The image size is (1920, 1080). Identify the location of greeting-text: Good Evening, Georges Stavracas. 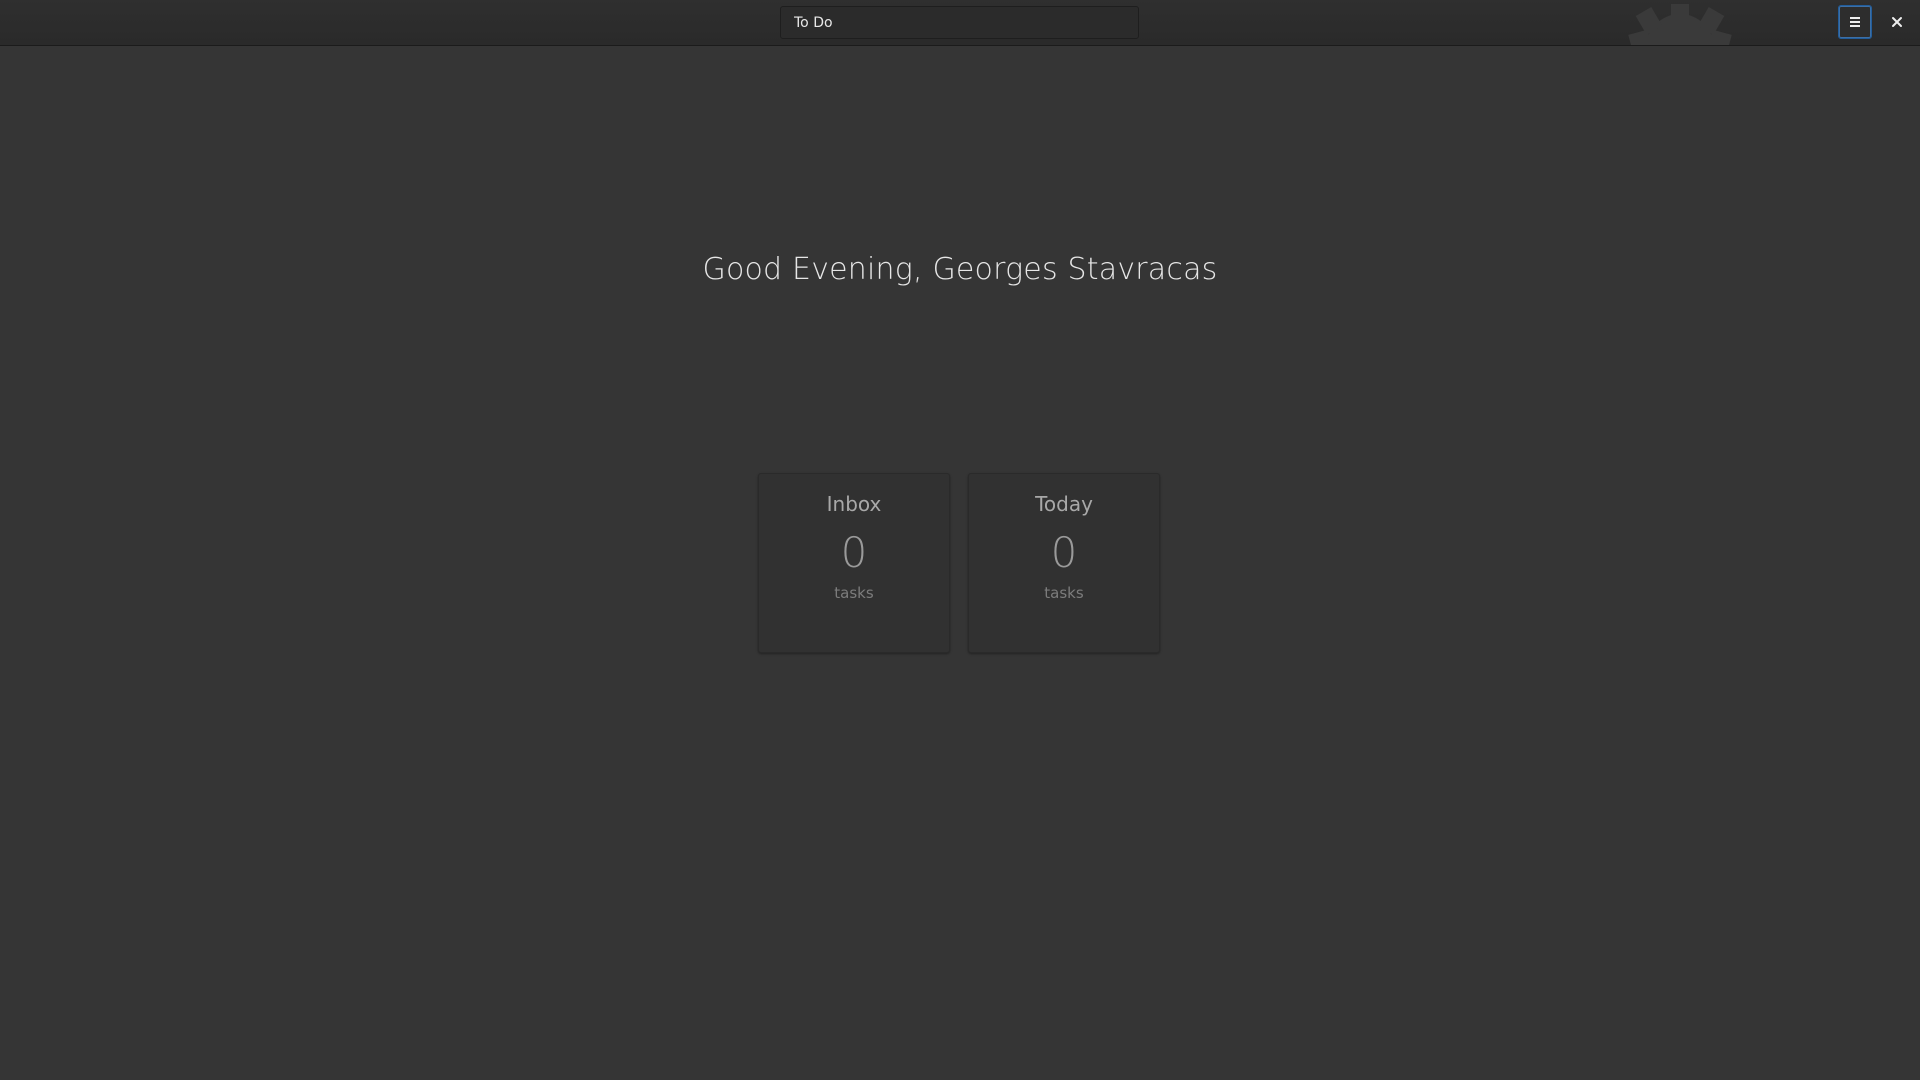
(960, 269).